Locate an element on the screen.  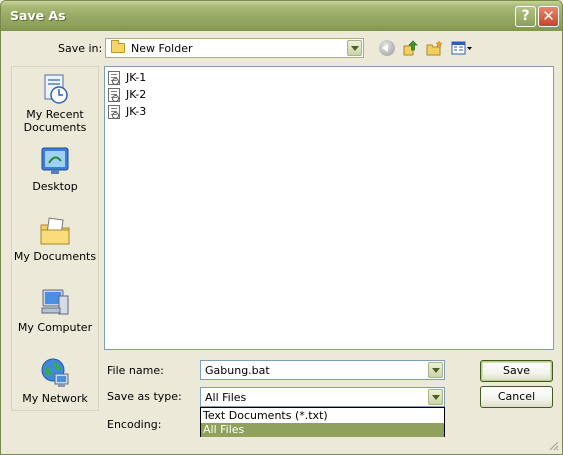
save-in-combo: New Folder is located at coordinates (234, 48).